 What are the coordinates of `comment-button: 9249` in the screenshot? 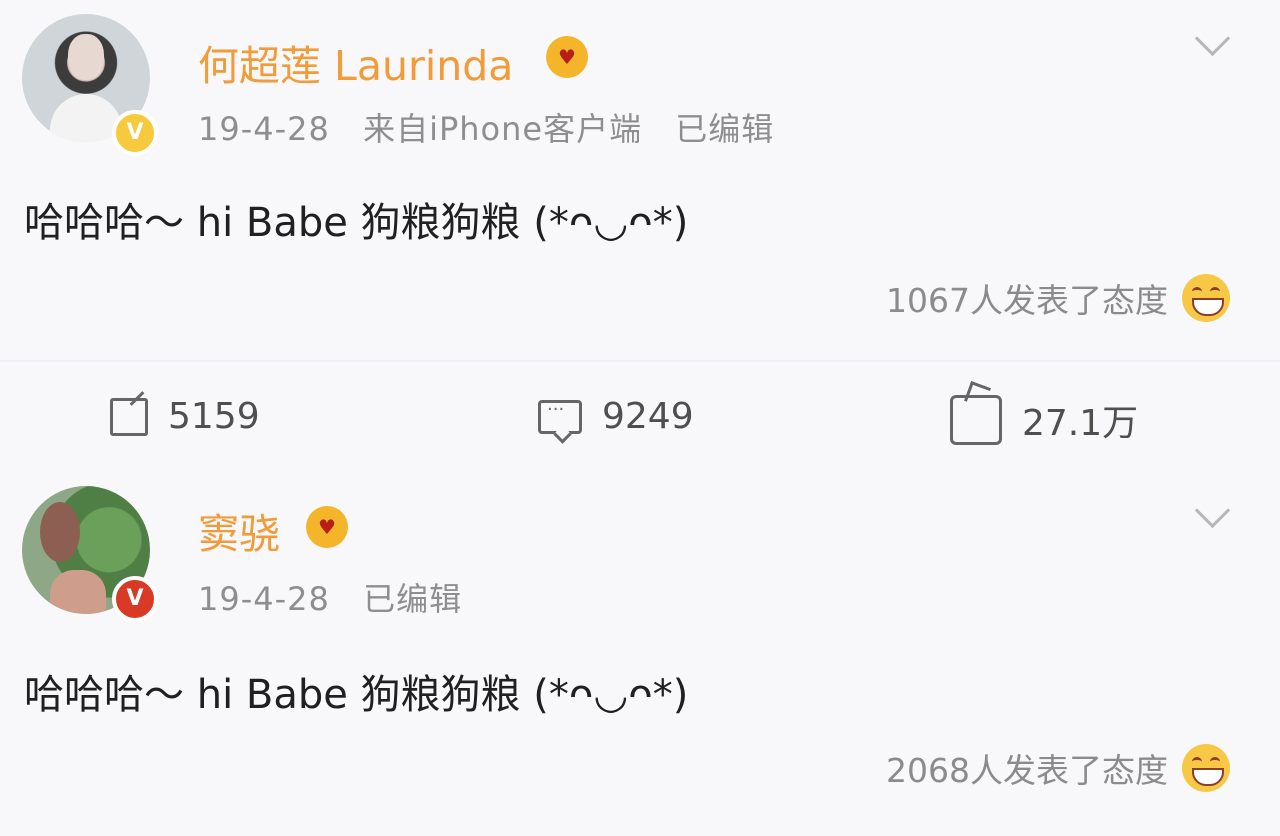 It's located at (616, 416).